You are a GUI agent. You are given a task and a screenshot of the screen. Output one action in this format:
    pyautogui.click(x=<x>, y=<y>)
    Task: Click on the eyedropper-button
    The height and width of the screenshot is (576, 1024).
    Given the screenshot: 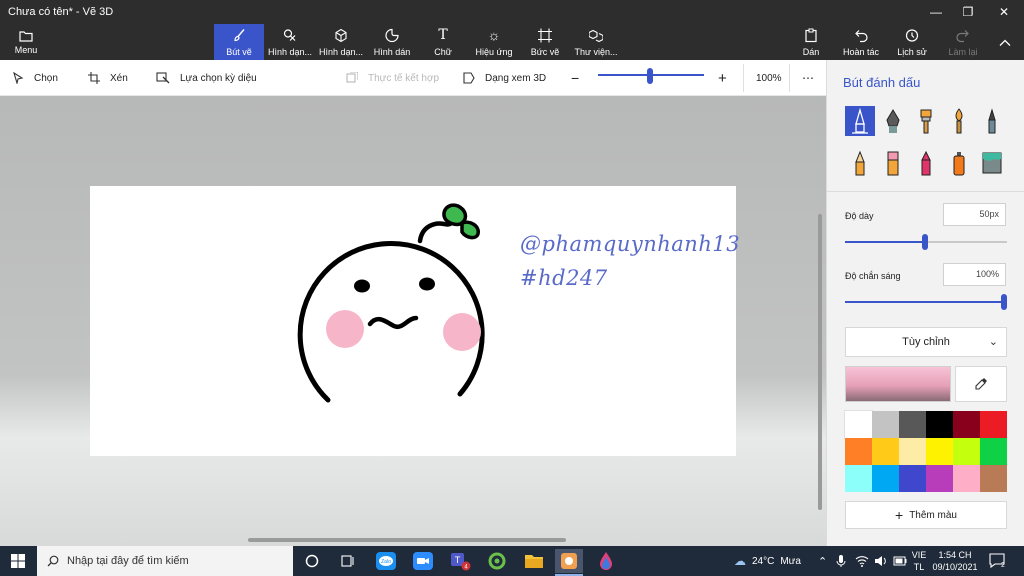 What is the action you would take?
    pyautogui.click(x=981, y=384)
    